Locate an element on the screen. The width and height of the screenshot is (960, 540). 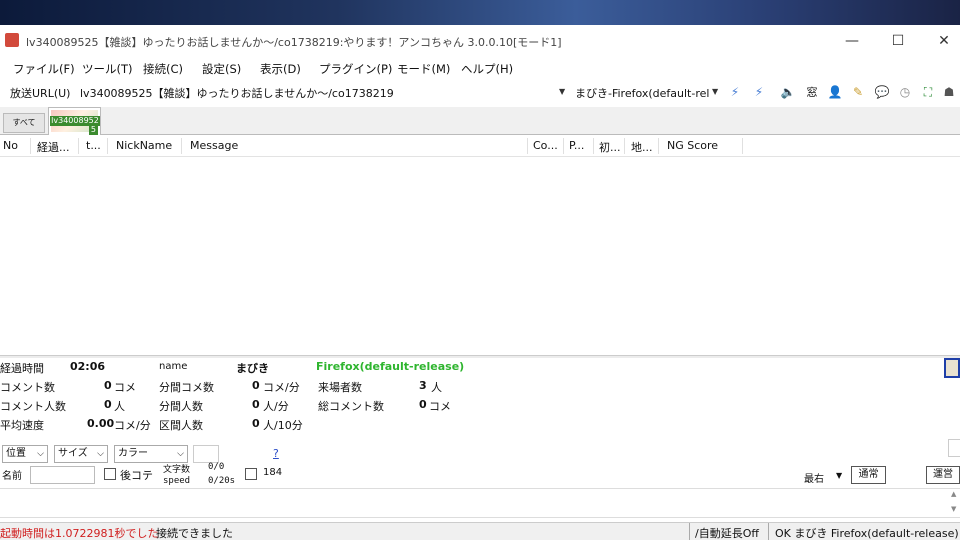
position-right-select: 最右 is located at coordinates (814, 477).